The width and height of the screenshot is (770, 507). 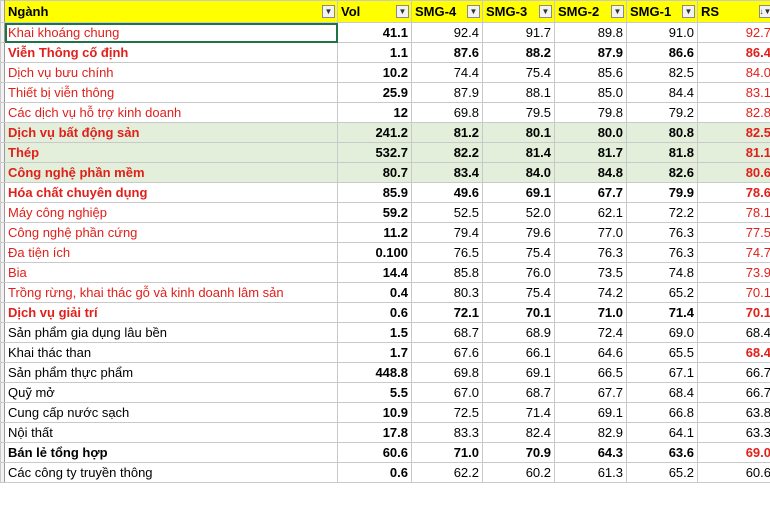 What do you see at coordinates (518, 92) in the screenshot?
I see `cell-smg3: 88.1` at bounding box center [518, 92].